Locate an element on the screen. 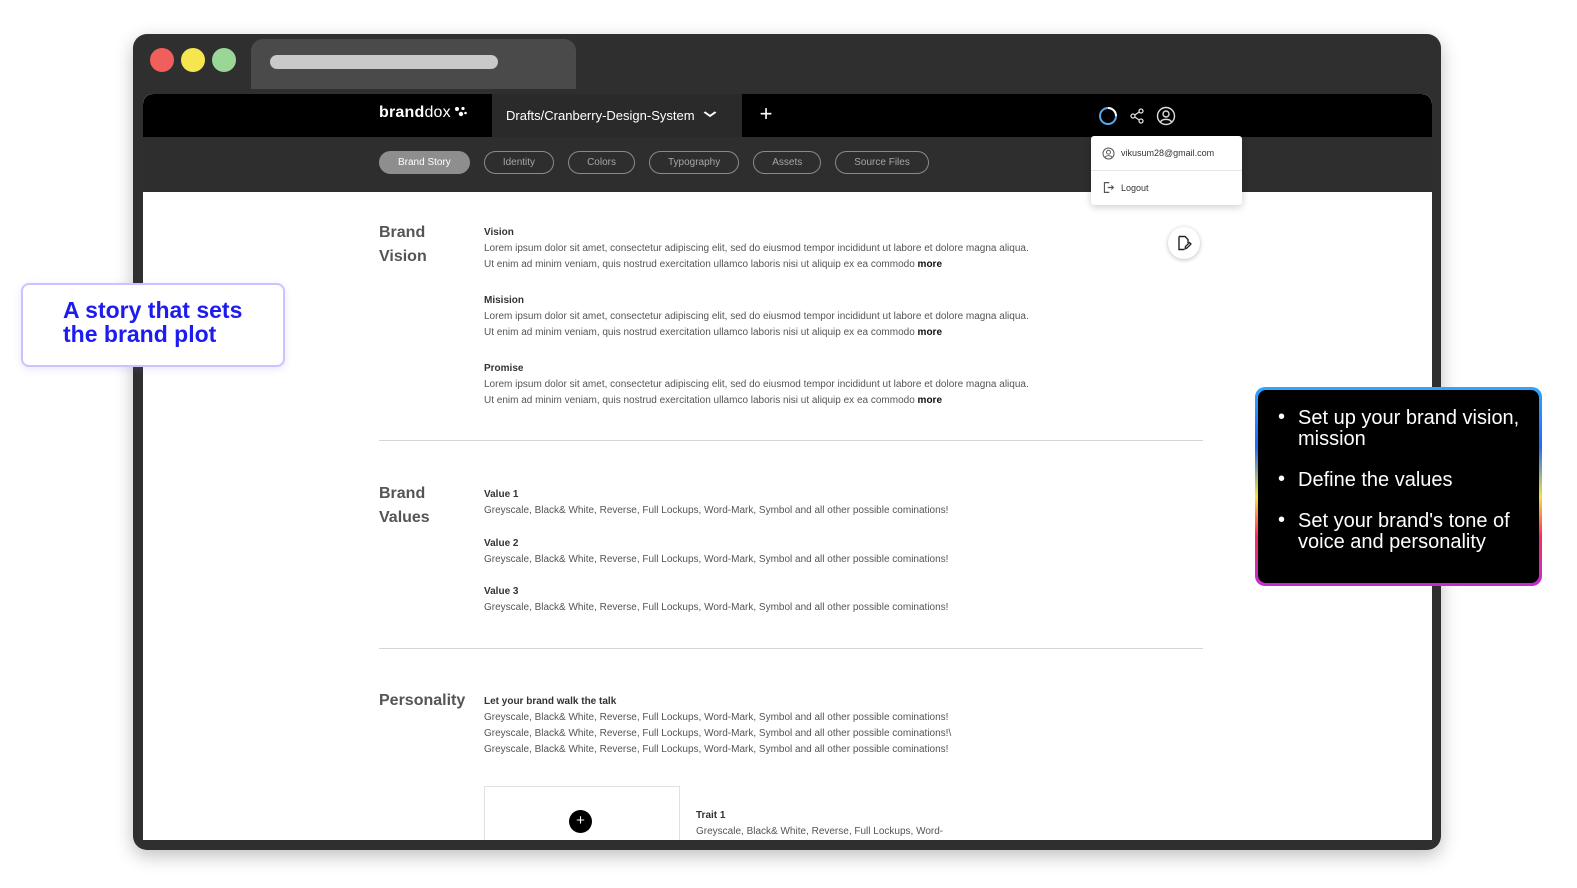  account-dropdown-menu: vikusum28@gmail.com Logout is located at coordinates (1166, 170).